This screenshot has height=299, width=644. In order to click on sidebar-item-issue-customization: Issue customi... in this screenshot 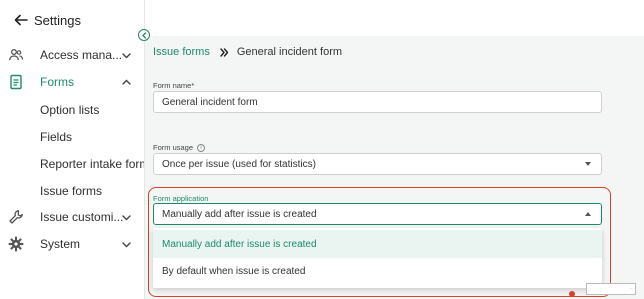, I will do `click(72, 217)`.